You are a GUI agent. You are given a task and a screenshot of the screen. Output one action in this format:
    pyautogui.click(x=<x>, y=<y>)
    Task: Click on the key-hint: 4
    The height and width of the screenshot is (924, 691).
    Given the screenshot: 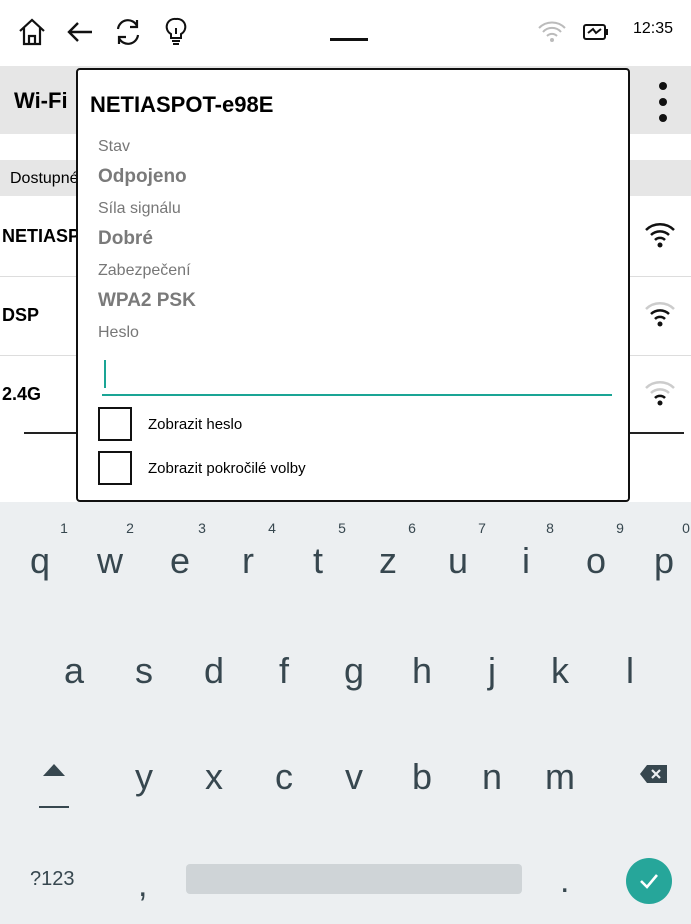 What is the action you would take?
    pyautogui.click(x=272, y=528)
    